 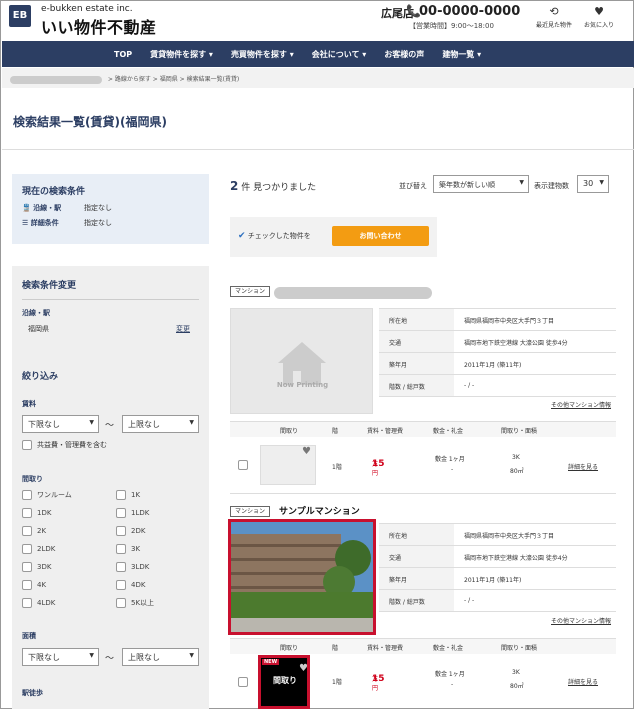 What do you see at coordinates (38, 603) in the screenshot?
I see `layout-option: 4LDK` at bounding box center [38, 603].